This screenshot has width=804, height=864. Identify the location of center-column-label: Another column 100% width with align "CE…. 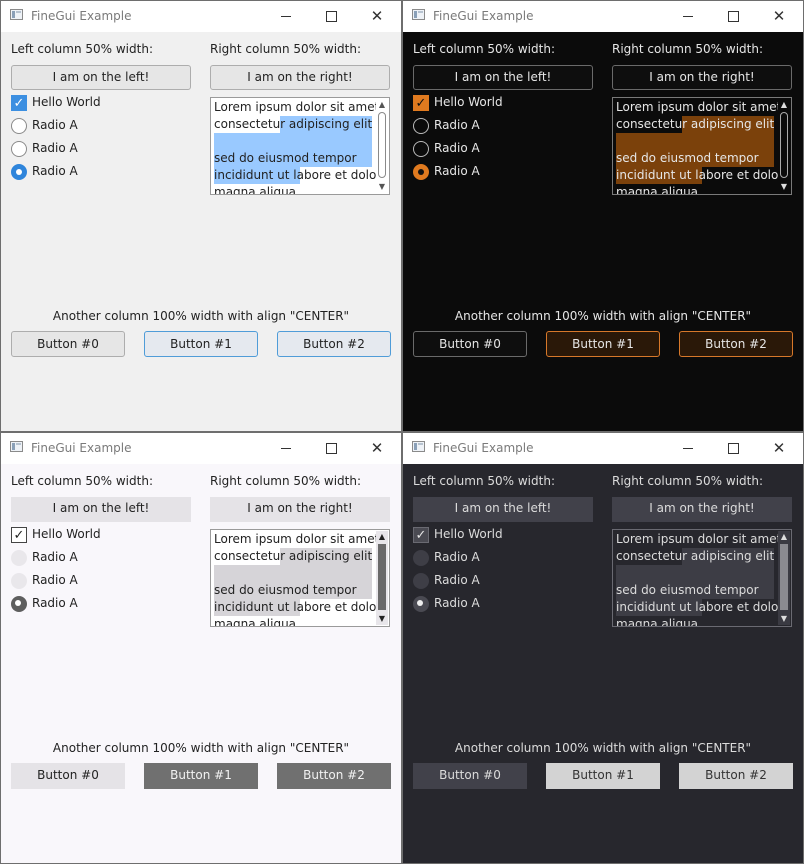
(603, 316).